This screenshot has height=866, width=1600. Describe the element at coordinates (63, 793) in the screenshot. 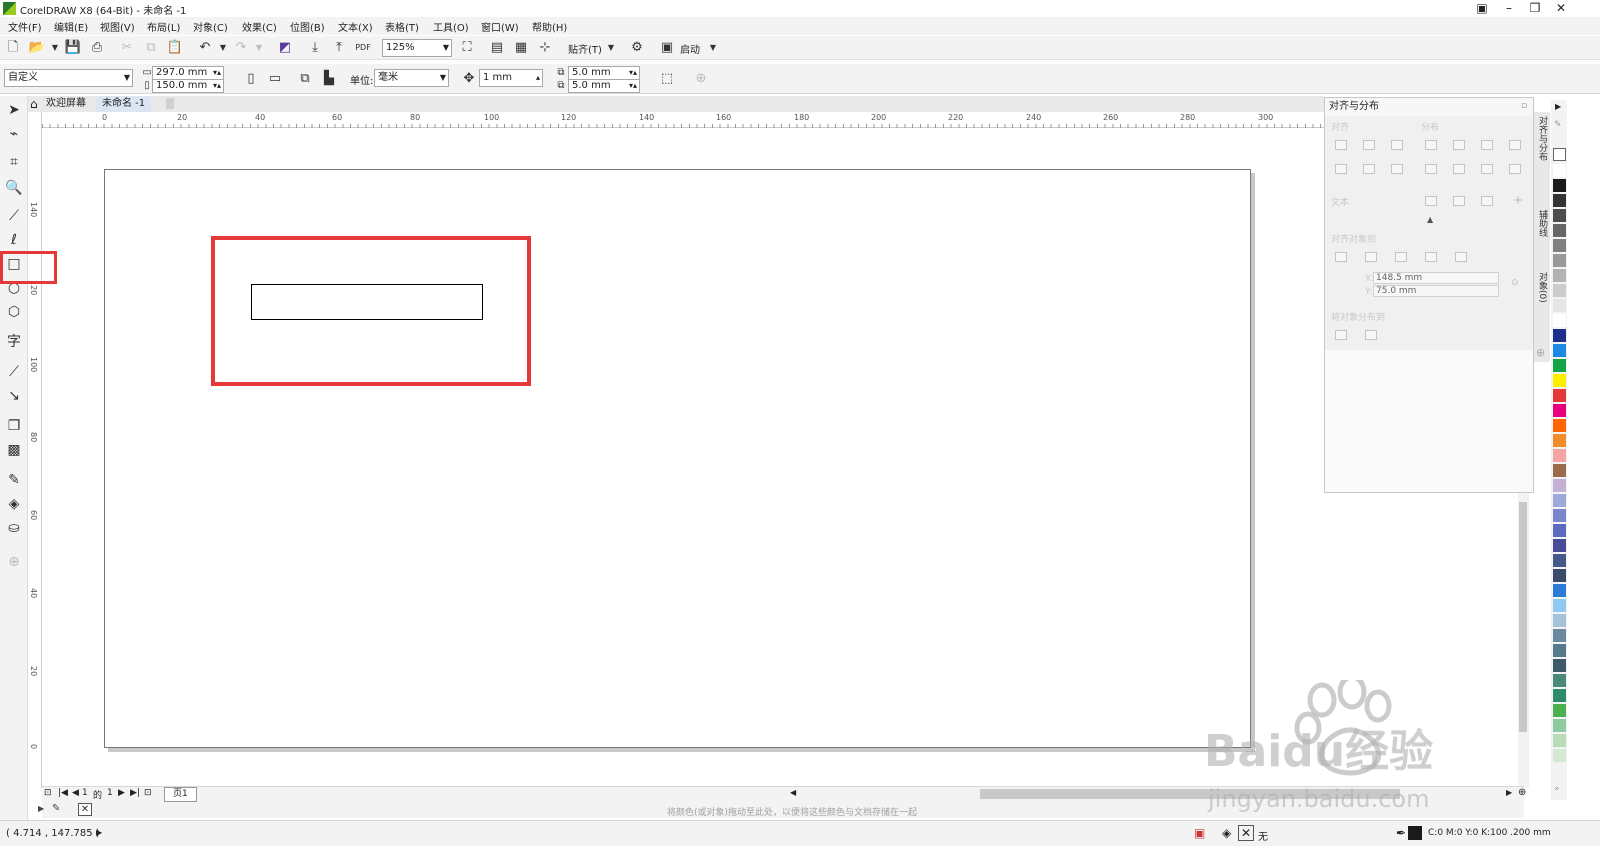

I see `first-page-icon: |◀` at that location.